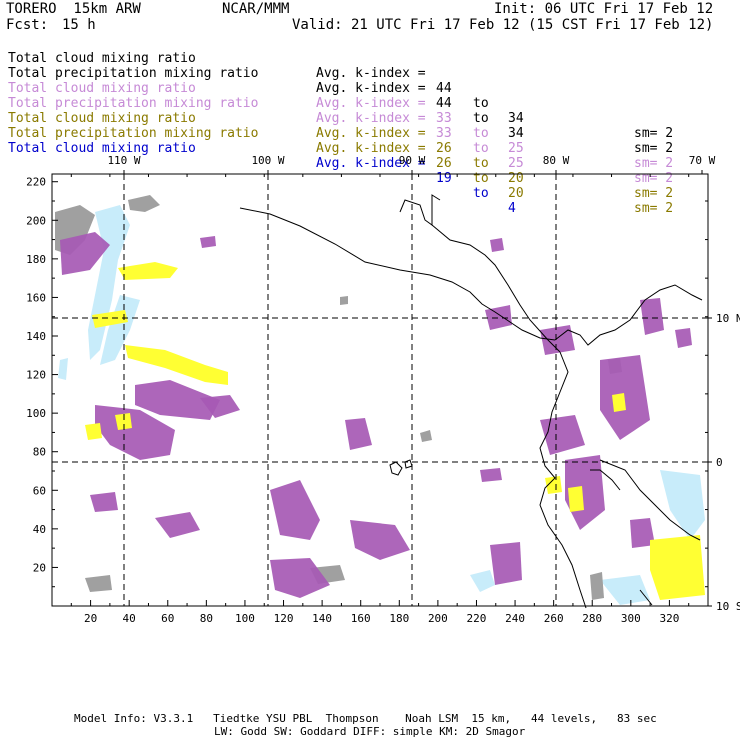  Describe the element at coordinates (669, 618) in the screenshot. I see `x-tick-label: 320` at that location.